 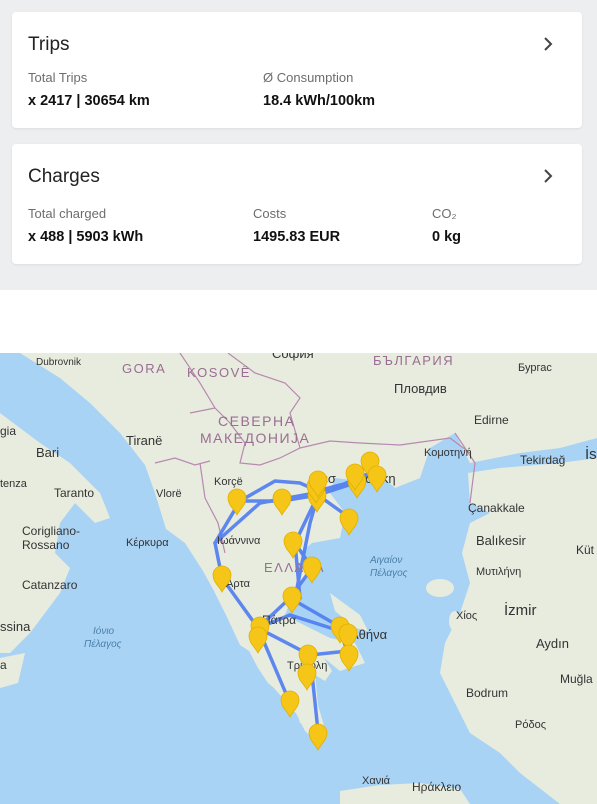 What do you see at coordinates (413, 360) in the screenshot?
I see `map-label: БЪЛГАРИЯ` at bounding box center [413, 360].